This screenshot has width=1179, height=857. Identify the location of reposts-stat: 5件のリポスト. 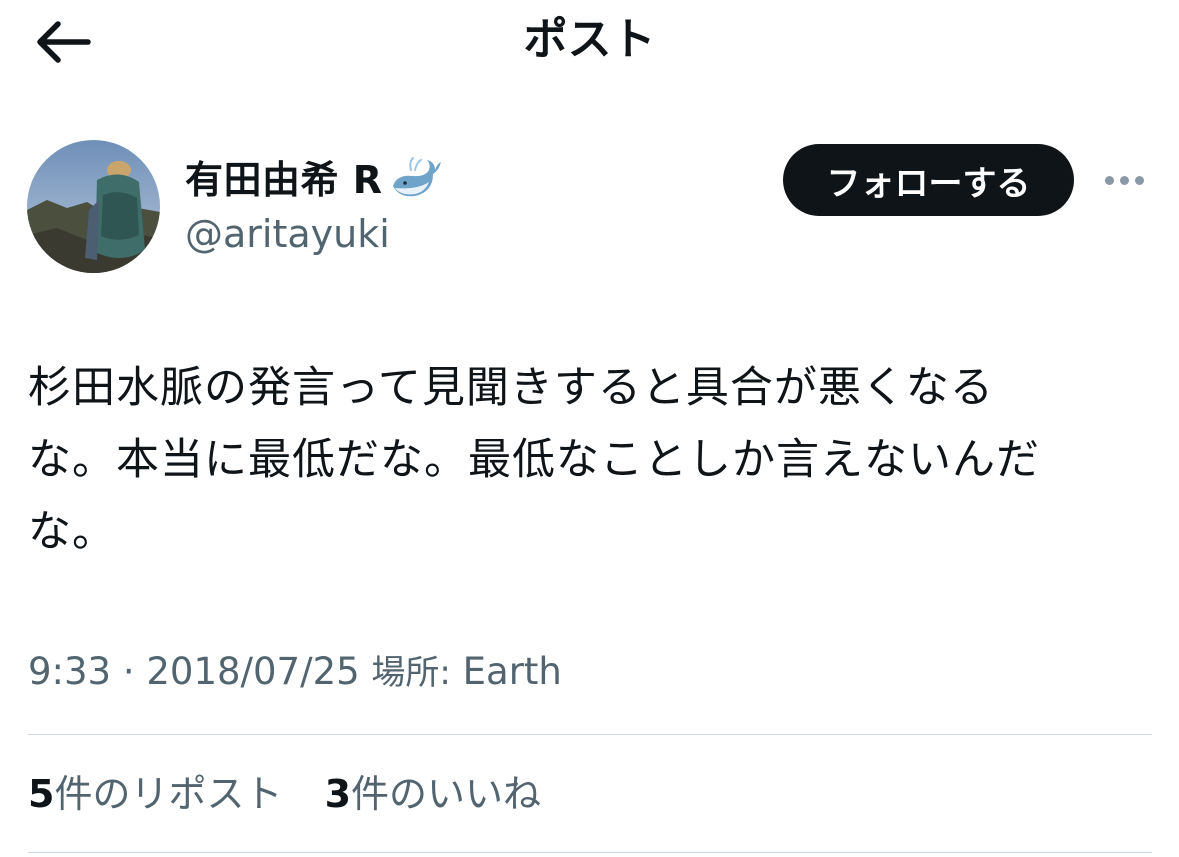
(155, 794).